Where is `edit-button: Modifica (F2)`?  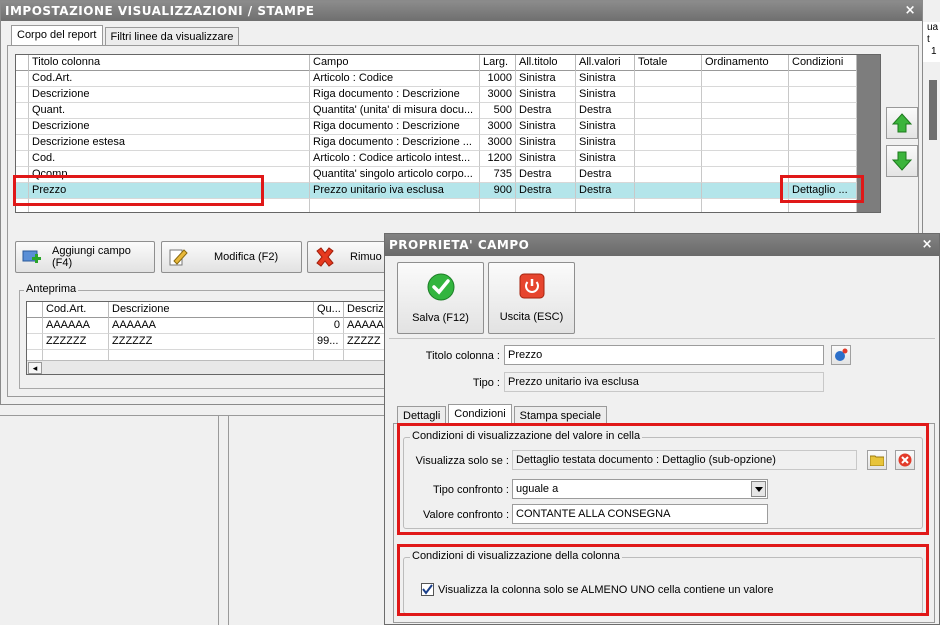
edit-button: Modifica (F2) is located at coordinates (231, 257).